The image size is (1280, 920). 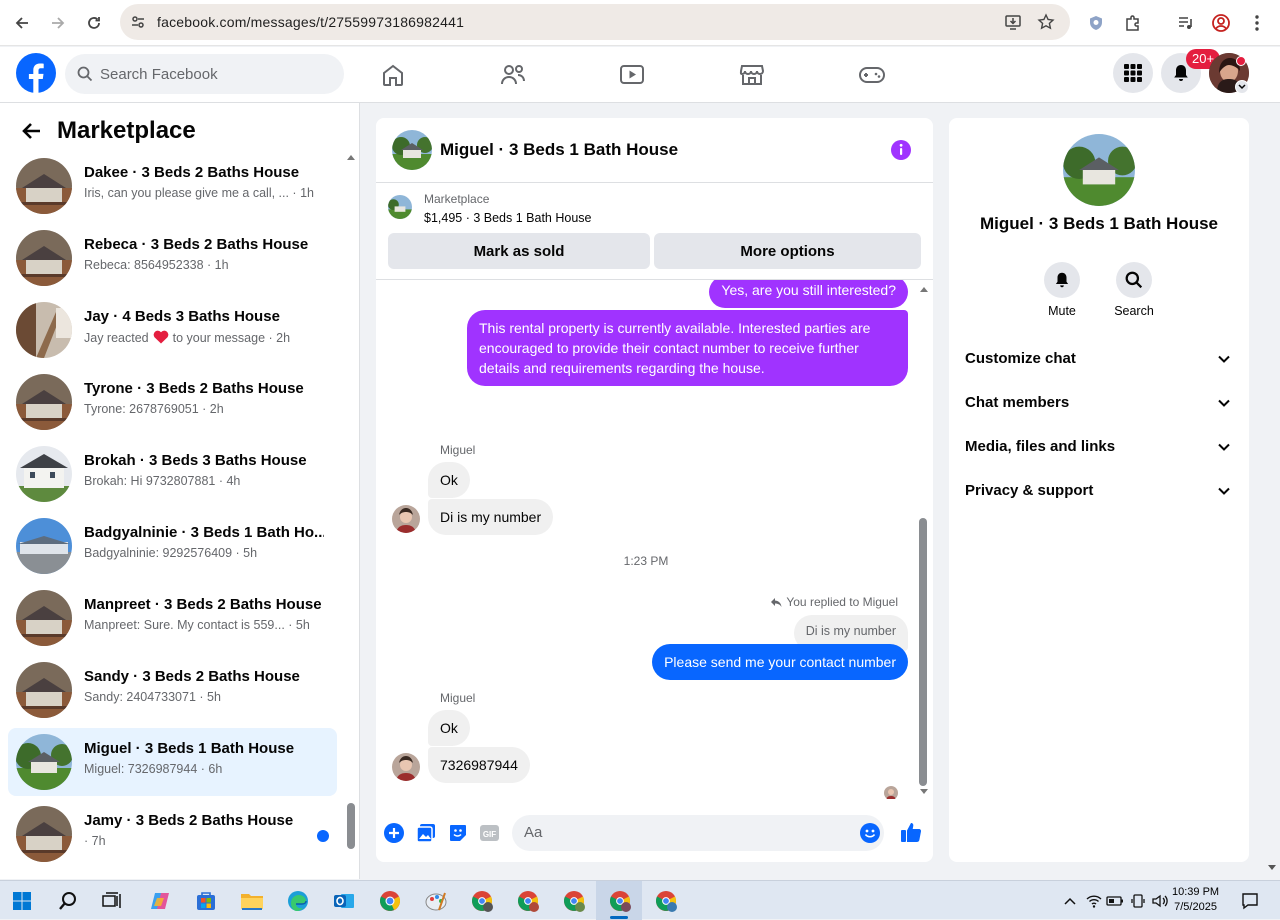 I want to click on privacy-support-section: Privacy & support, so click(x=1099, y=504).